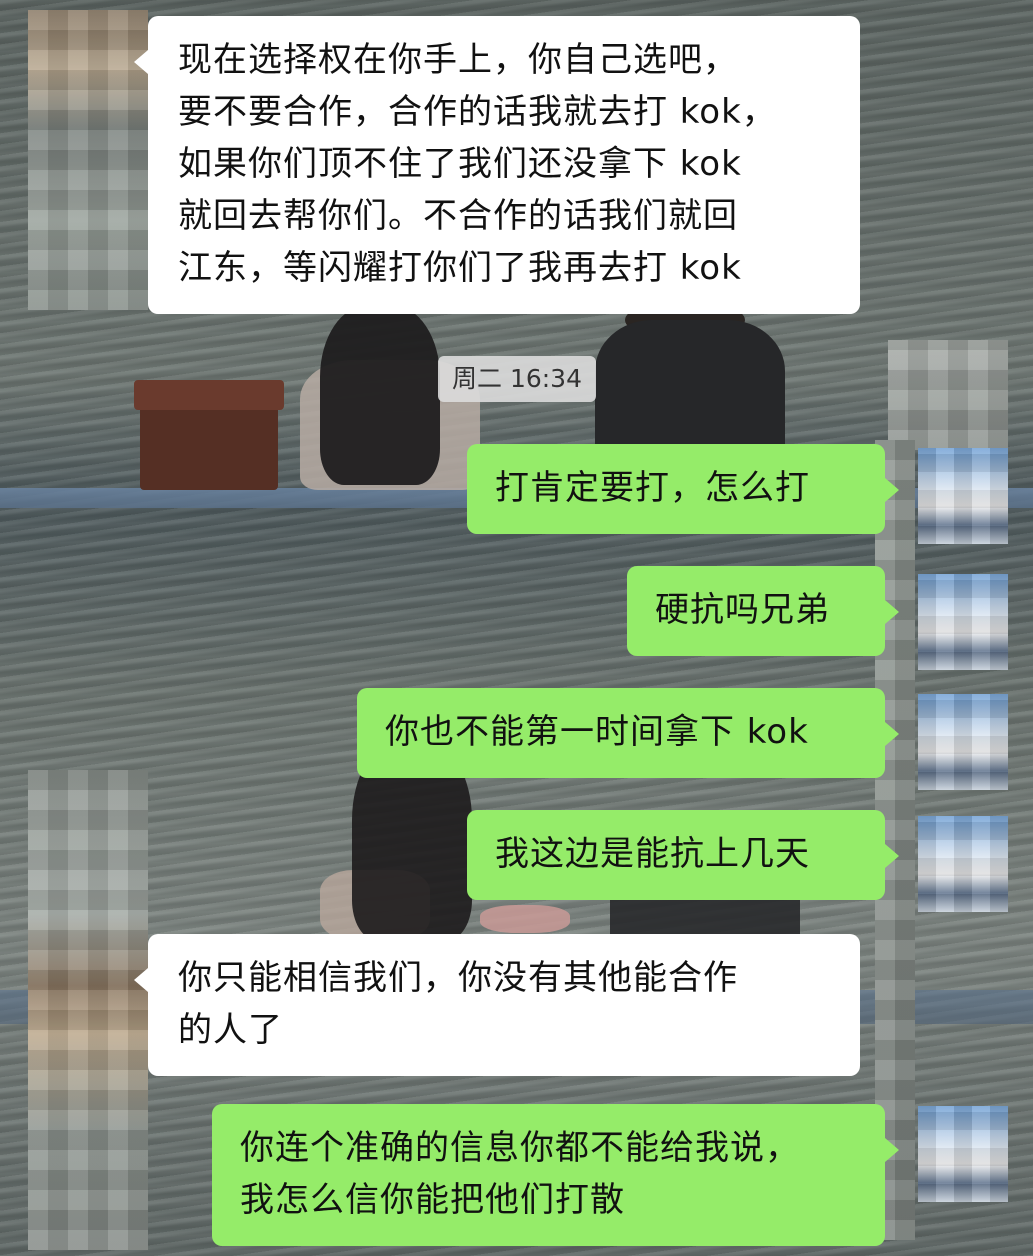  Describe the element at coordinates (948, 395) in the screenshot. I see `blurred-avatar-trail` at that location.